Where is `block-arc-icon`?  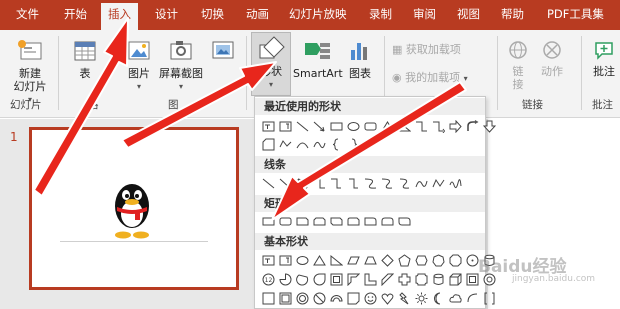
block-arc-icon is located at coordinates (336, 298).